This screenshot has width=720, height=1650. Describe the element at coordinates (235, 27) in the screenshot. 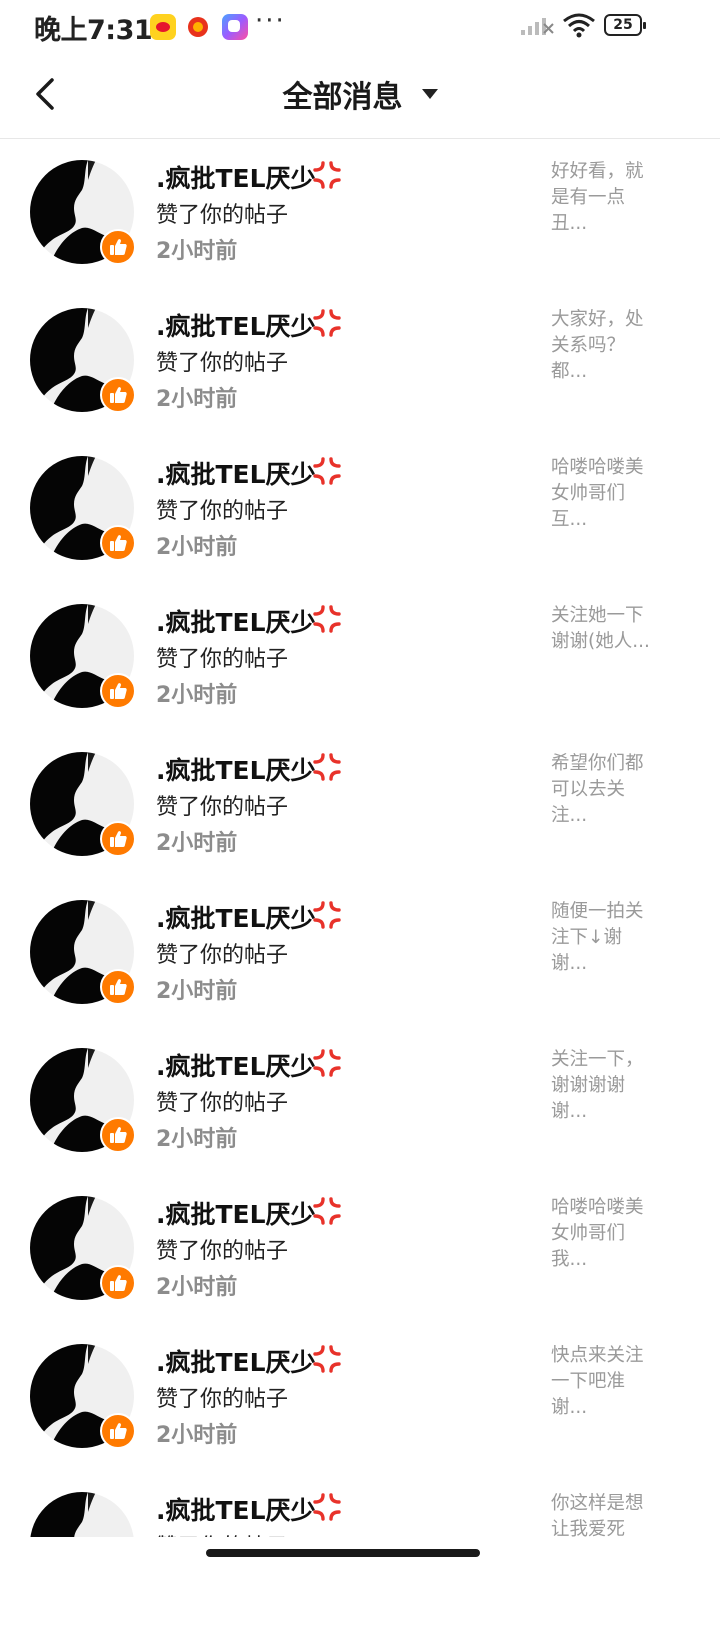

I see `chat-app-icon` at that location.